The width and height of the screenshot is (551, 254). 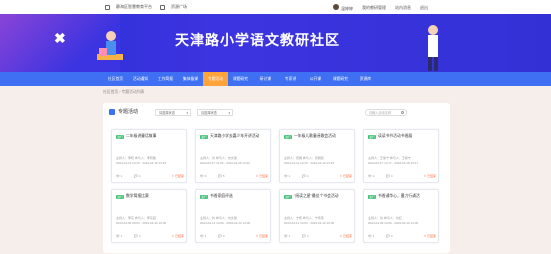 I want to click on nav-item: 活动通知, so click(x=140, y=79).